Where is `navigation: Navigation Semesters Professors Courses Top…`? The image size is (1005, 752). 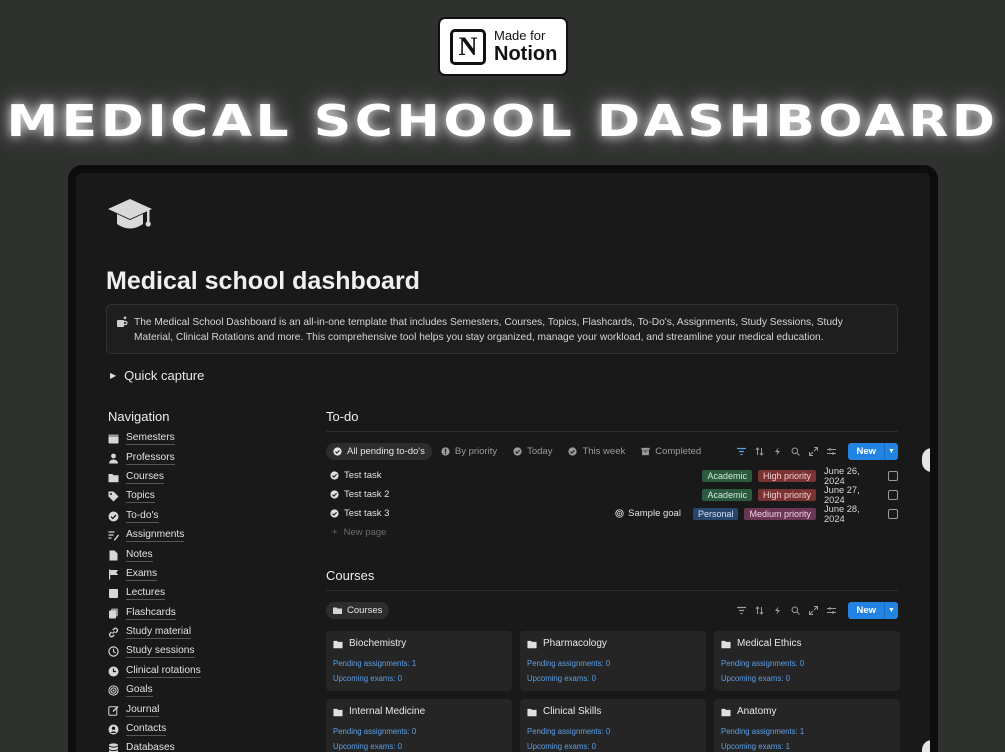 navigation: Navigation Semesters Professors Courses Top… is located at coordinates (198, 580).